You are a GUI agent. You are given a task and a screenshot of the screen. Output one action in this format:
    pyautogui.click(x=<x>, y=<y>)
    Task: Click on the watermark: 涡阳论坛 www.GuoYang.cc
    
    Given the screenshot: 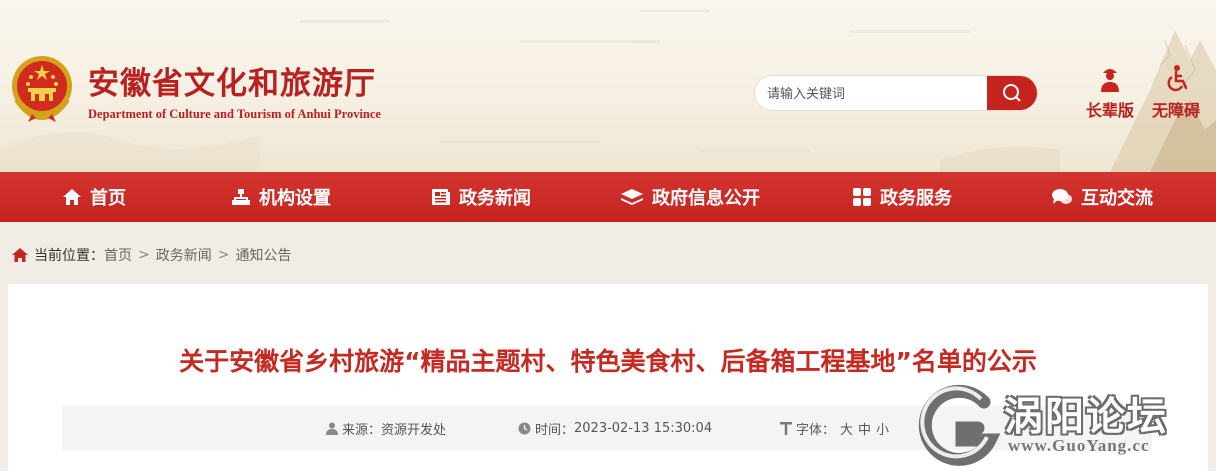 What is the action you would take?
    pyautogui.click(x=1067, y=425)
    